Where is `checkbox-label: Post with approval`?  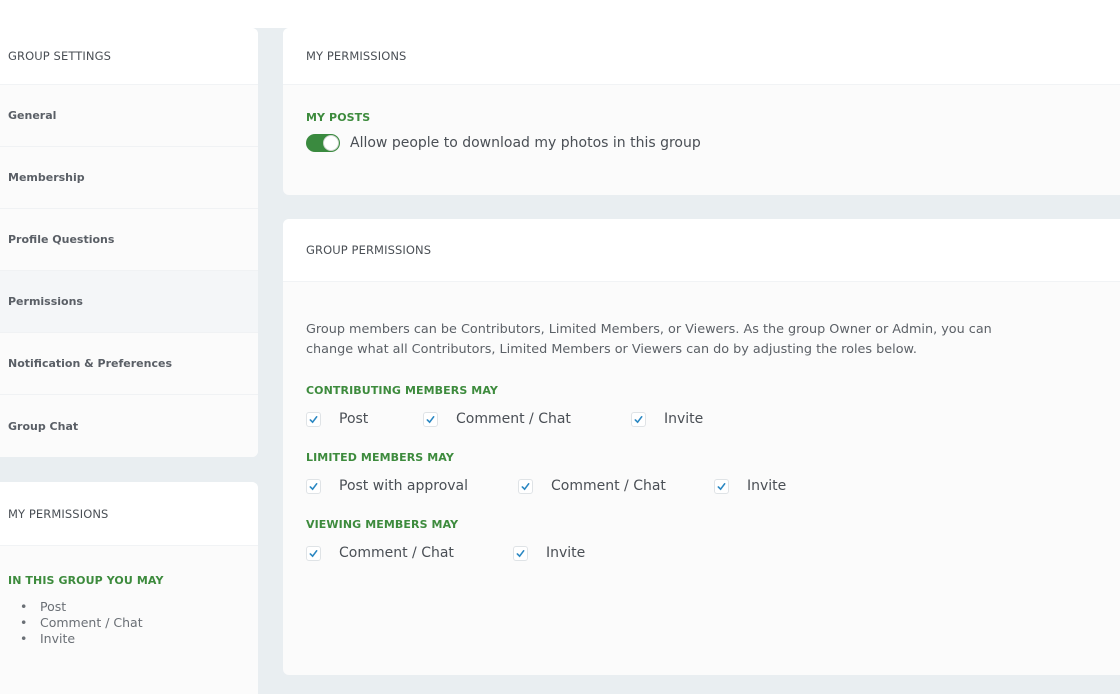 checkbox-label: Post with approval is located at coordinates (404, 486).